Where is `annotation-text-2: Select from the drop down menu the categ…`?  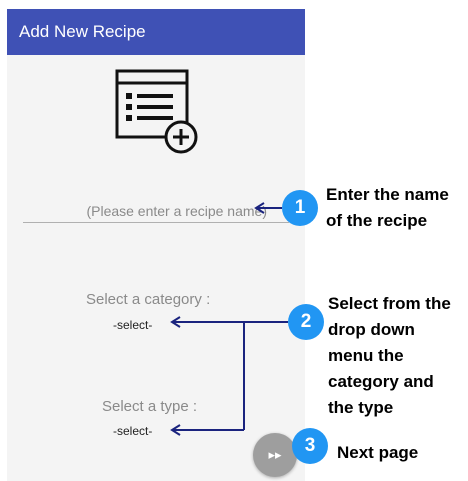 annotation-text-2: Select from the drop down menu the categ… is located at coordinates (389, 355).